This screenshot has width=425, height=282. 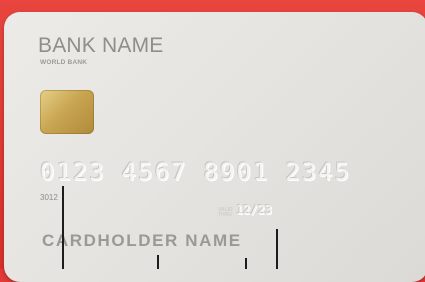 What do you see at coordinates (49, 197) in the screenshot?
I see `card-number-prefix: 3012` at bounding box center [49, 197].